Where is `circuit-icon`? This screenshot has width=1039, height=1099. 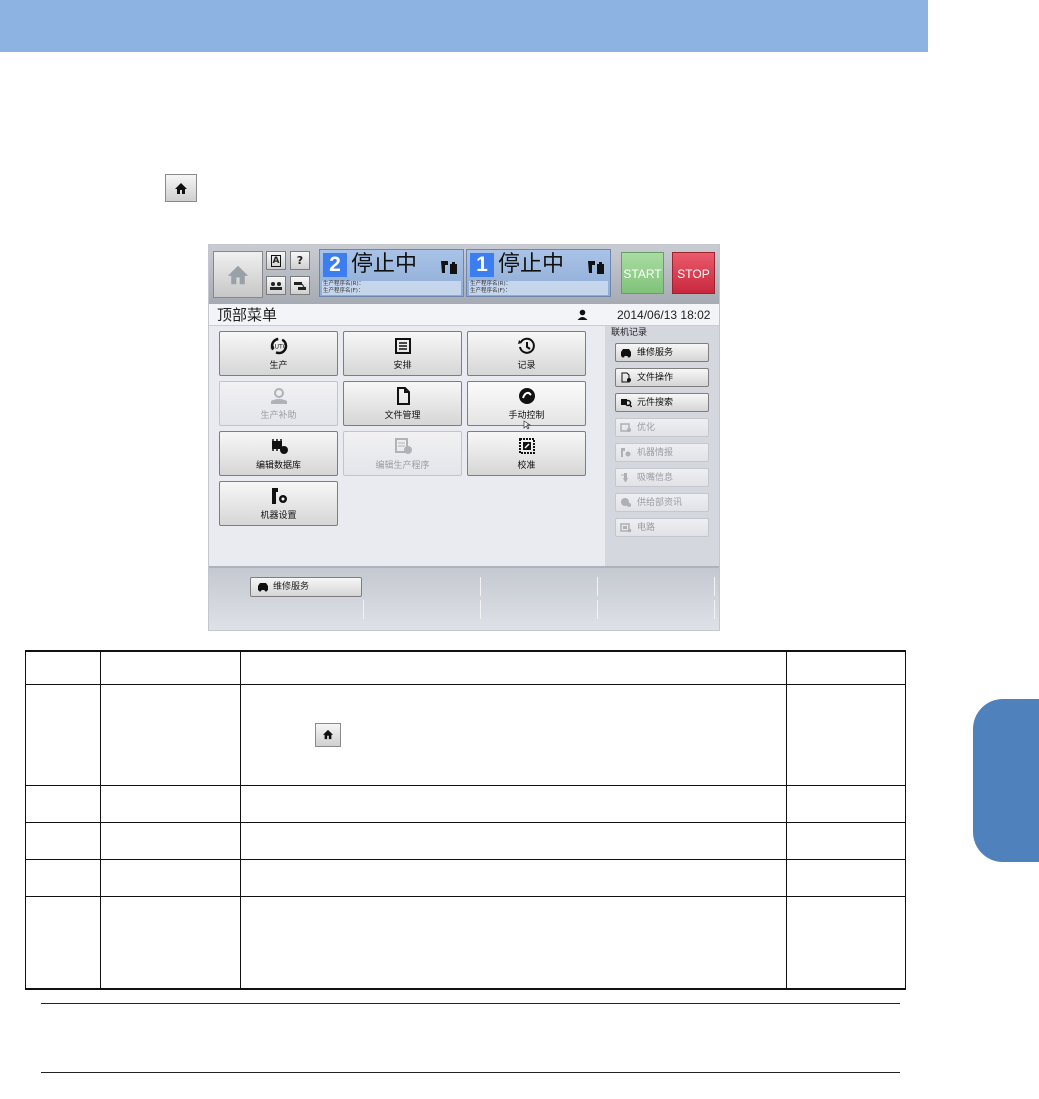
circuit-icon is located at coordinates (626, 528).